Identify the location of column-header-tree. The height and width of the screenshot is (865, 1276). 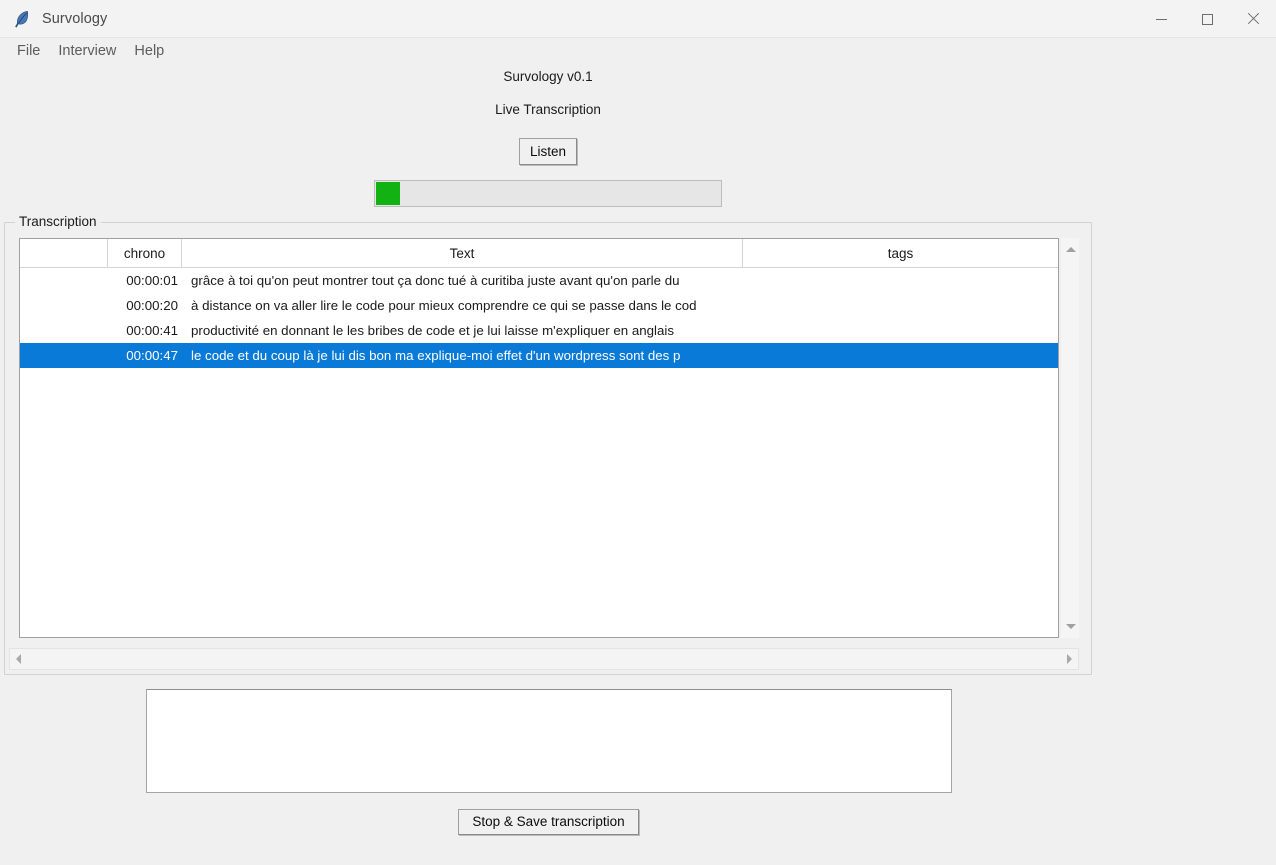
(64, 253).